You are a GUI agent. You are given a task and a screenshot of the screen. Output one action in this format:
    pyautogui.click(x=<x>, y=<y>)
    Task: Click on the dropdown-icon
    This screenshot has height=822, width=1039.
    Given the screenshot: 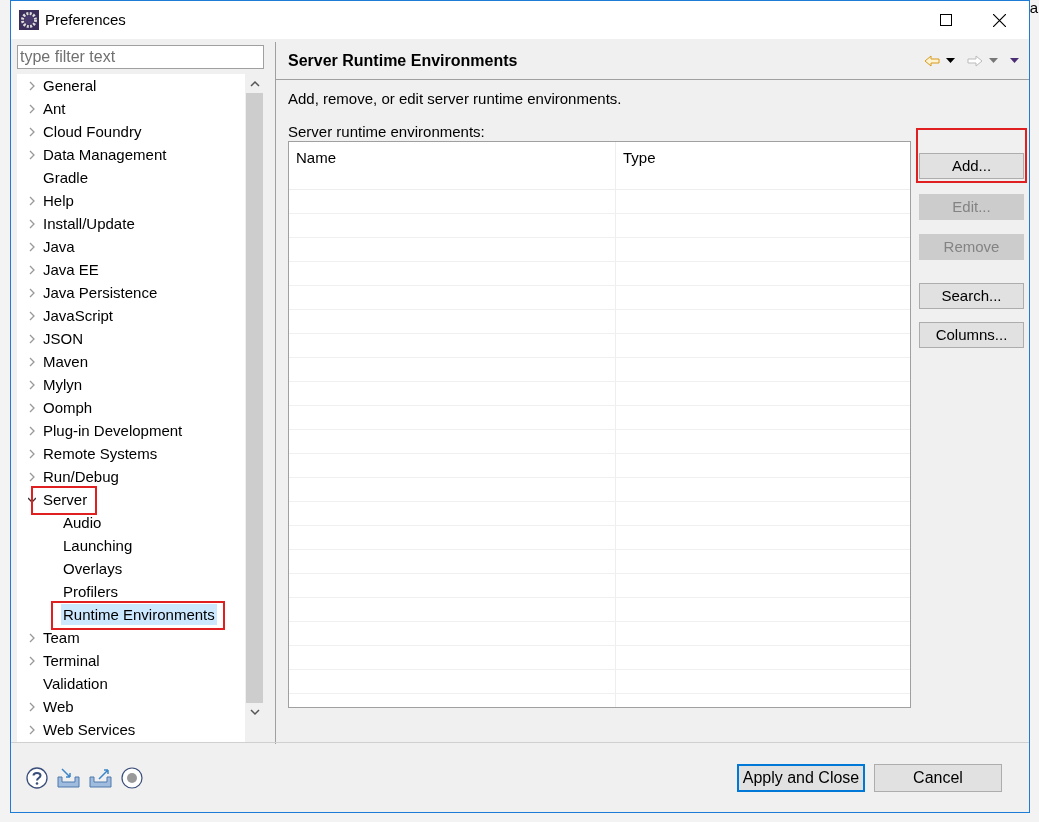 What is the action you would take?
    pyautogui.click(x=950, y=60)
    